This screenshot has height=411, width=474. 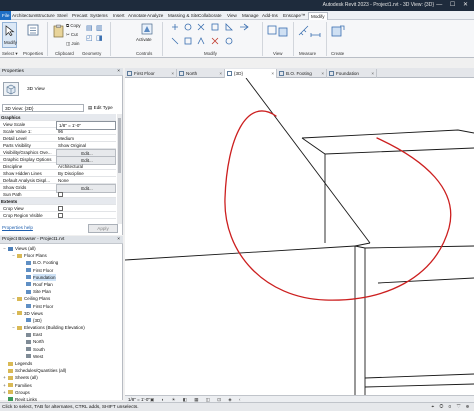 I want to click on tree-item: North, so click(x=61, y=341).